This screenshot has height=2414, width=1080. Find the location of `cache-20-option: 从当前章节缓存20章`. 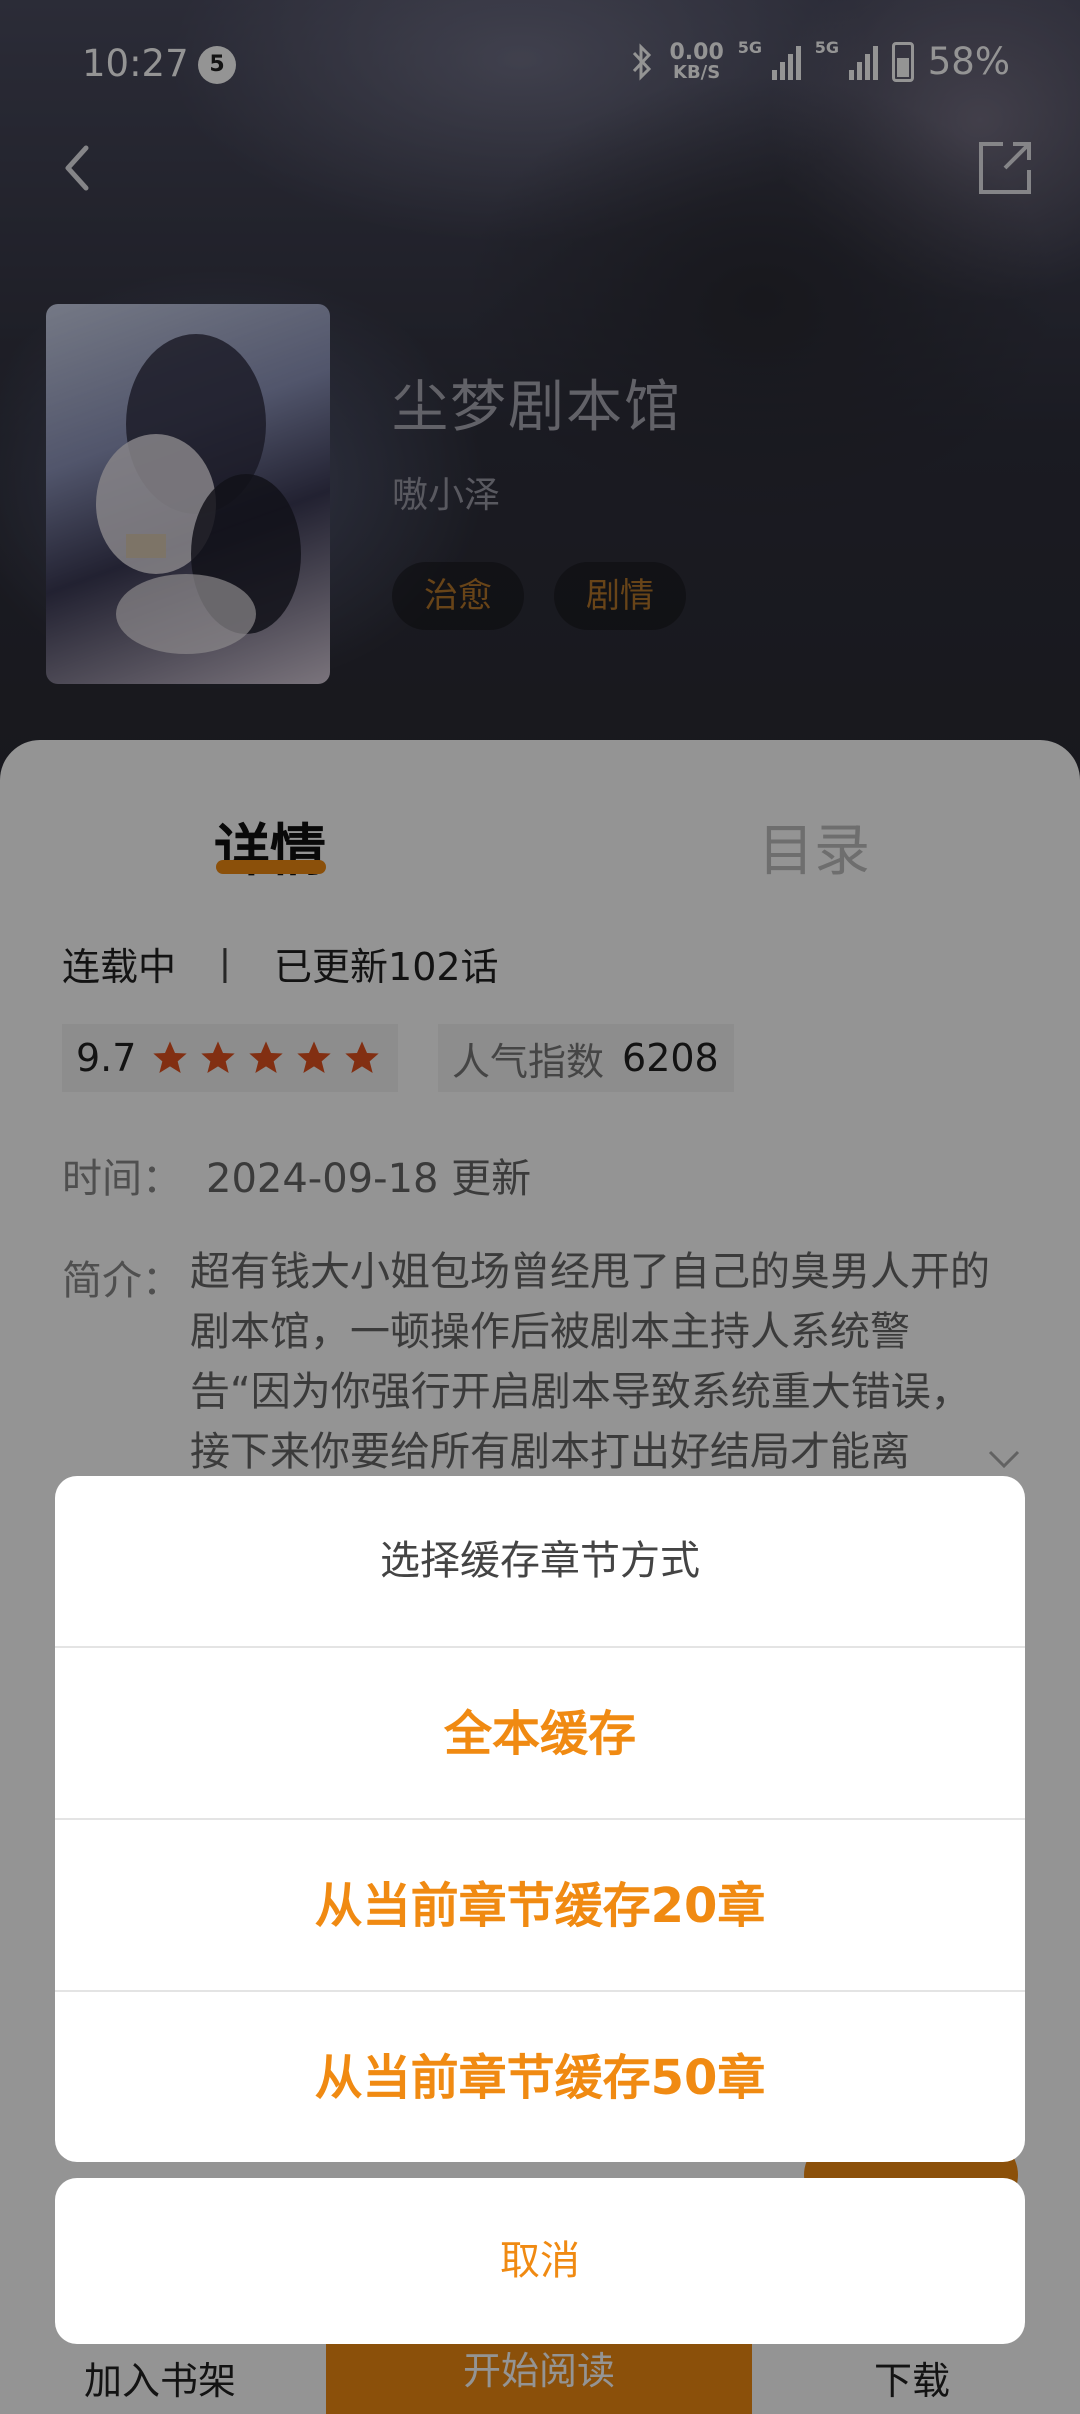

cache-20-option: 从当前章节缓存20章 is located at coordinates (540, 1904).